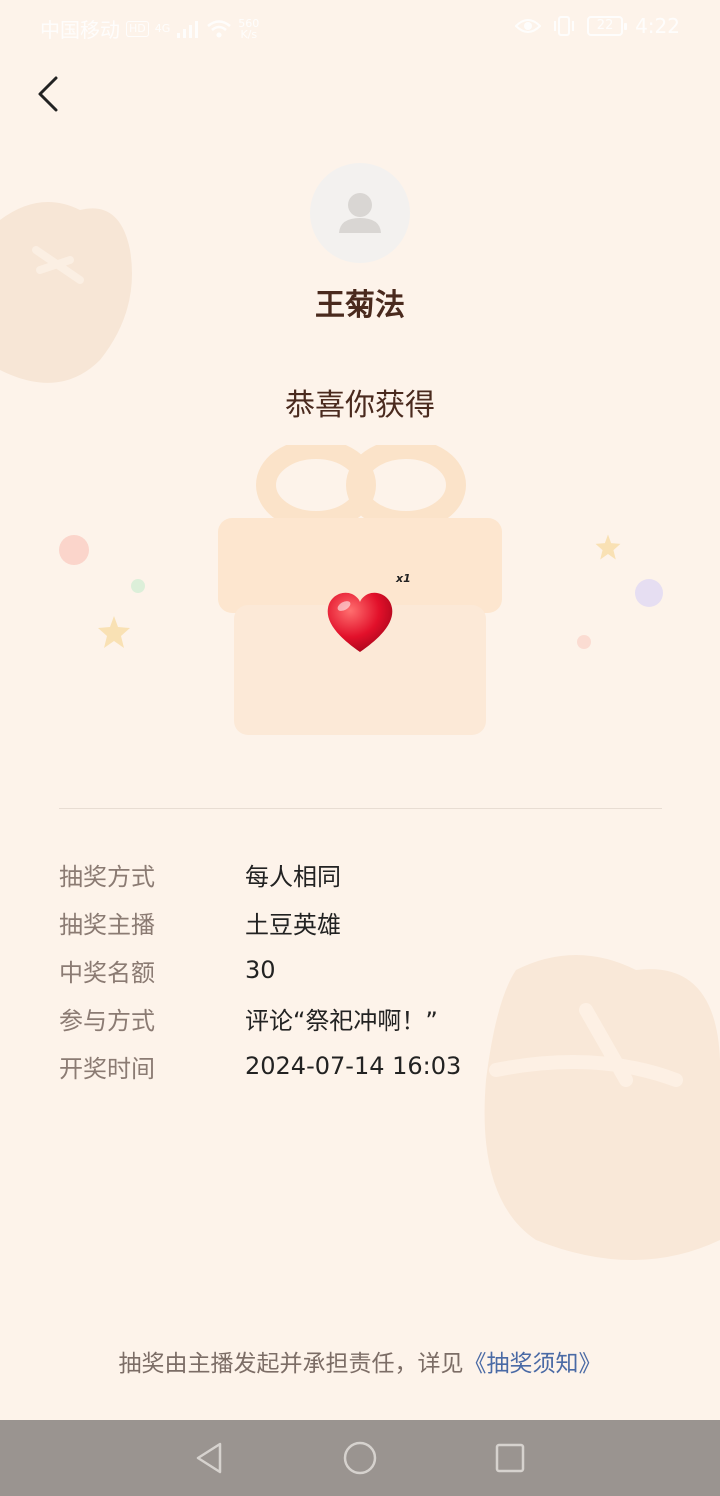  I want to click on signal-icon, so click(188, 29).